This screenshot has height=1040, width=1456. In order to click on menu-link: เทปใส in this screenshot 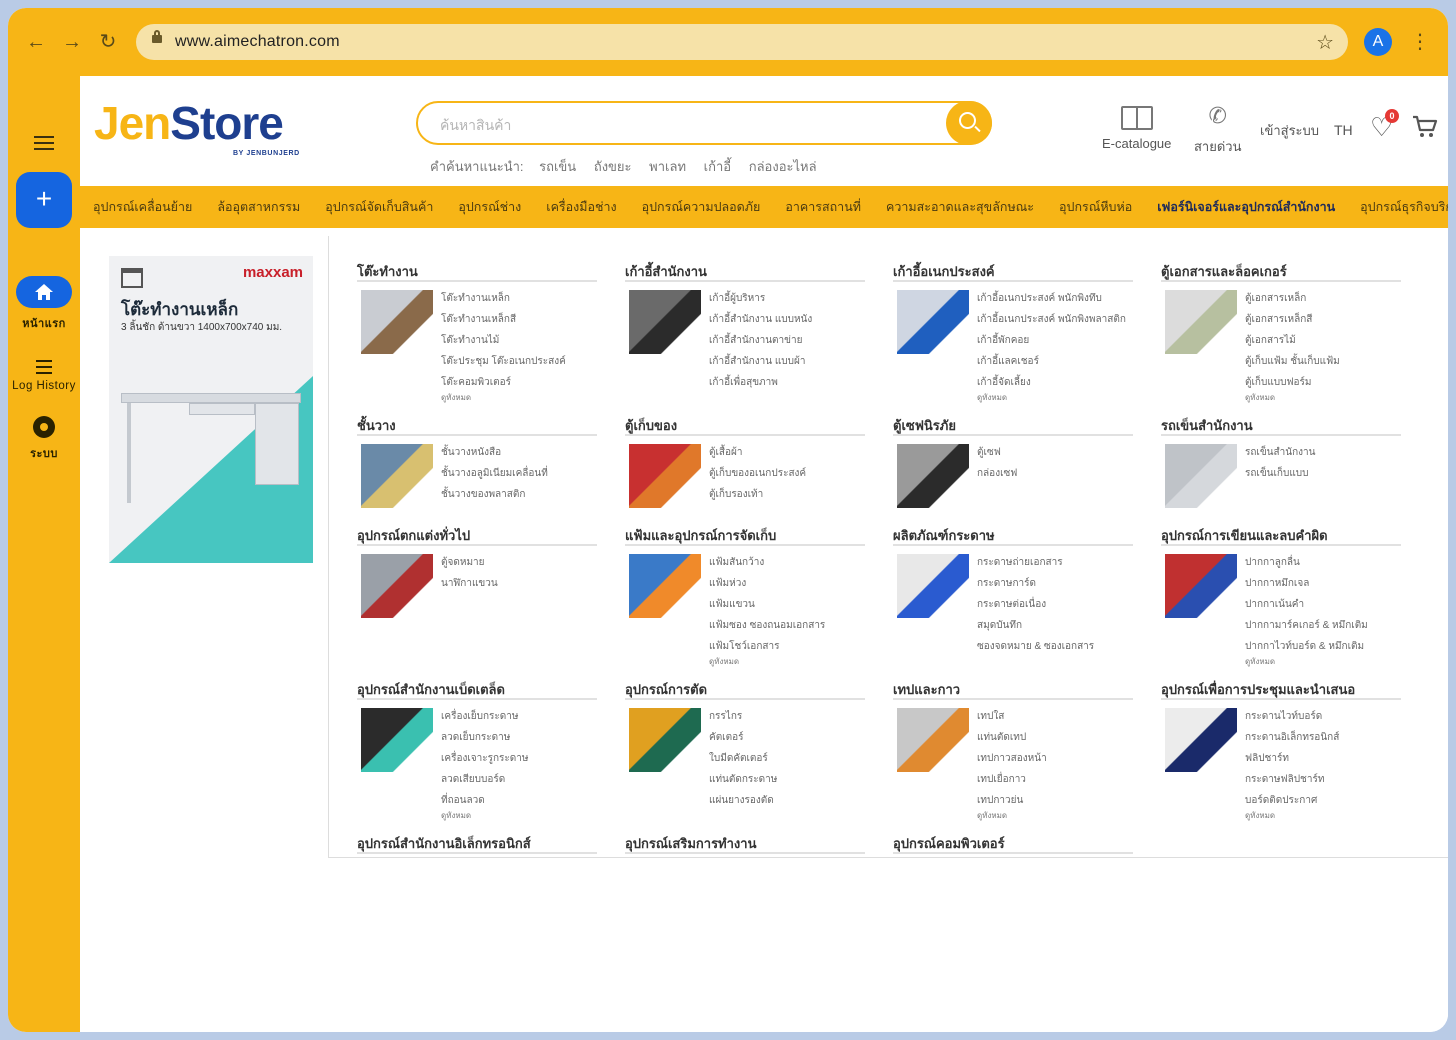, I will do `click(1057, 716)`.